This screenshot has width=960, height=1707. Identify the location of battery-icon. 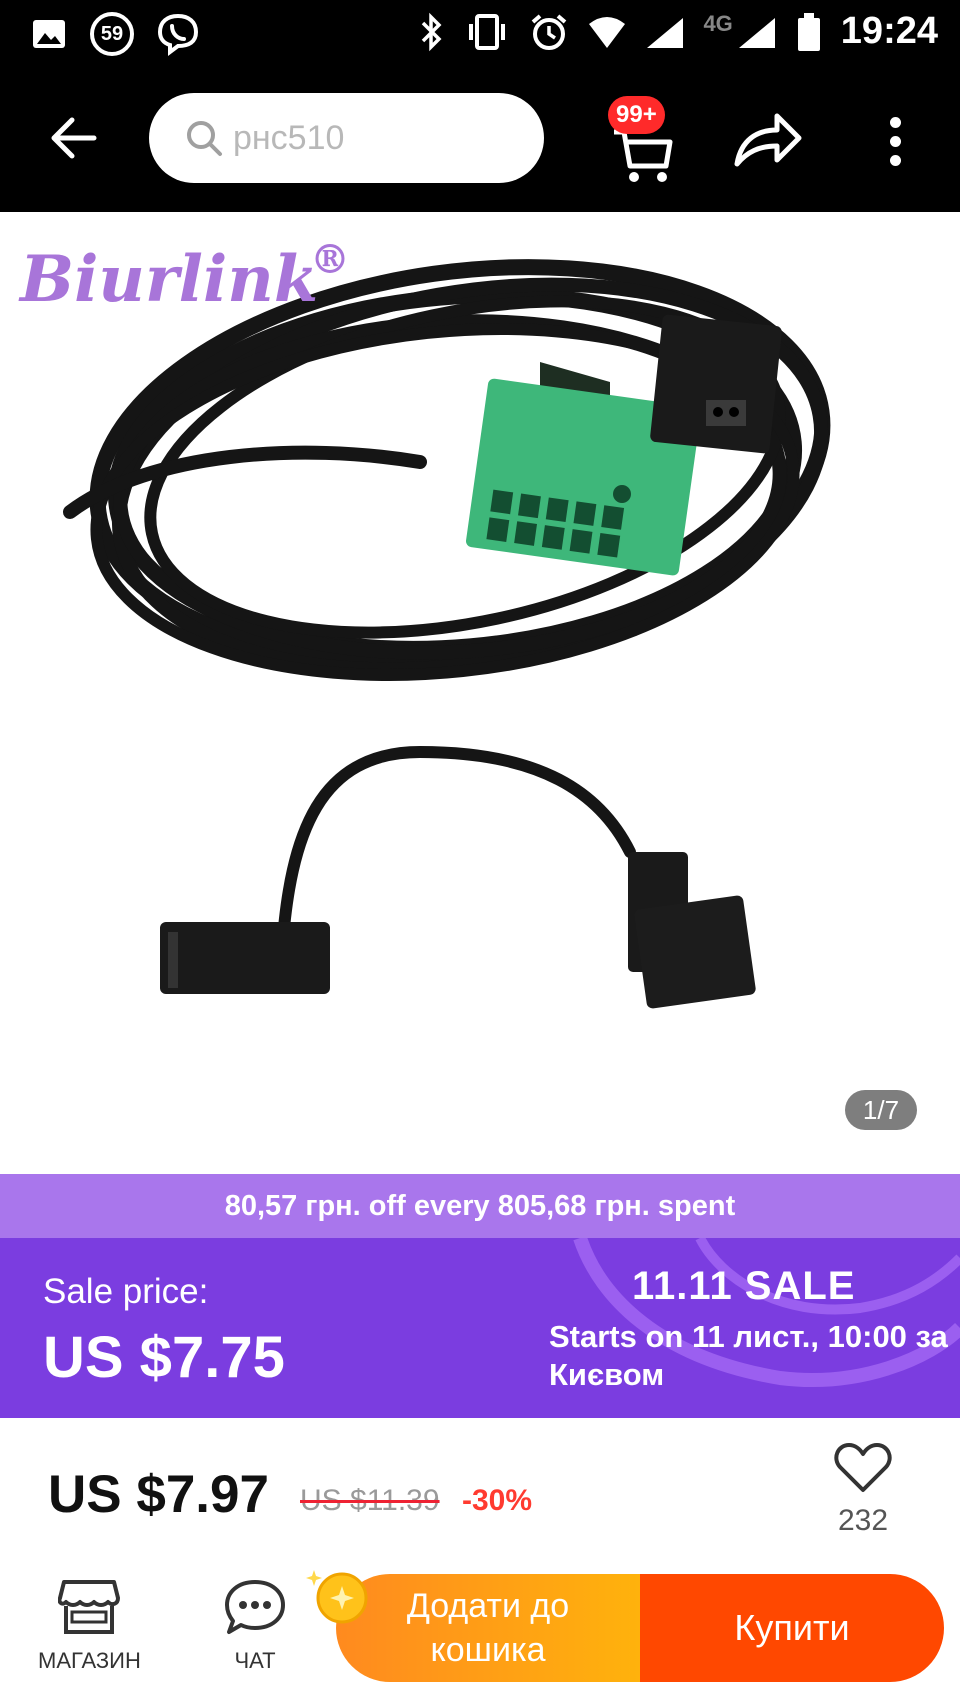
(808, 31).